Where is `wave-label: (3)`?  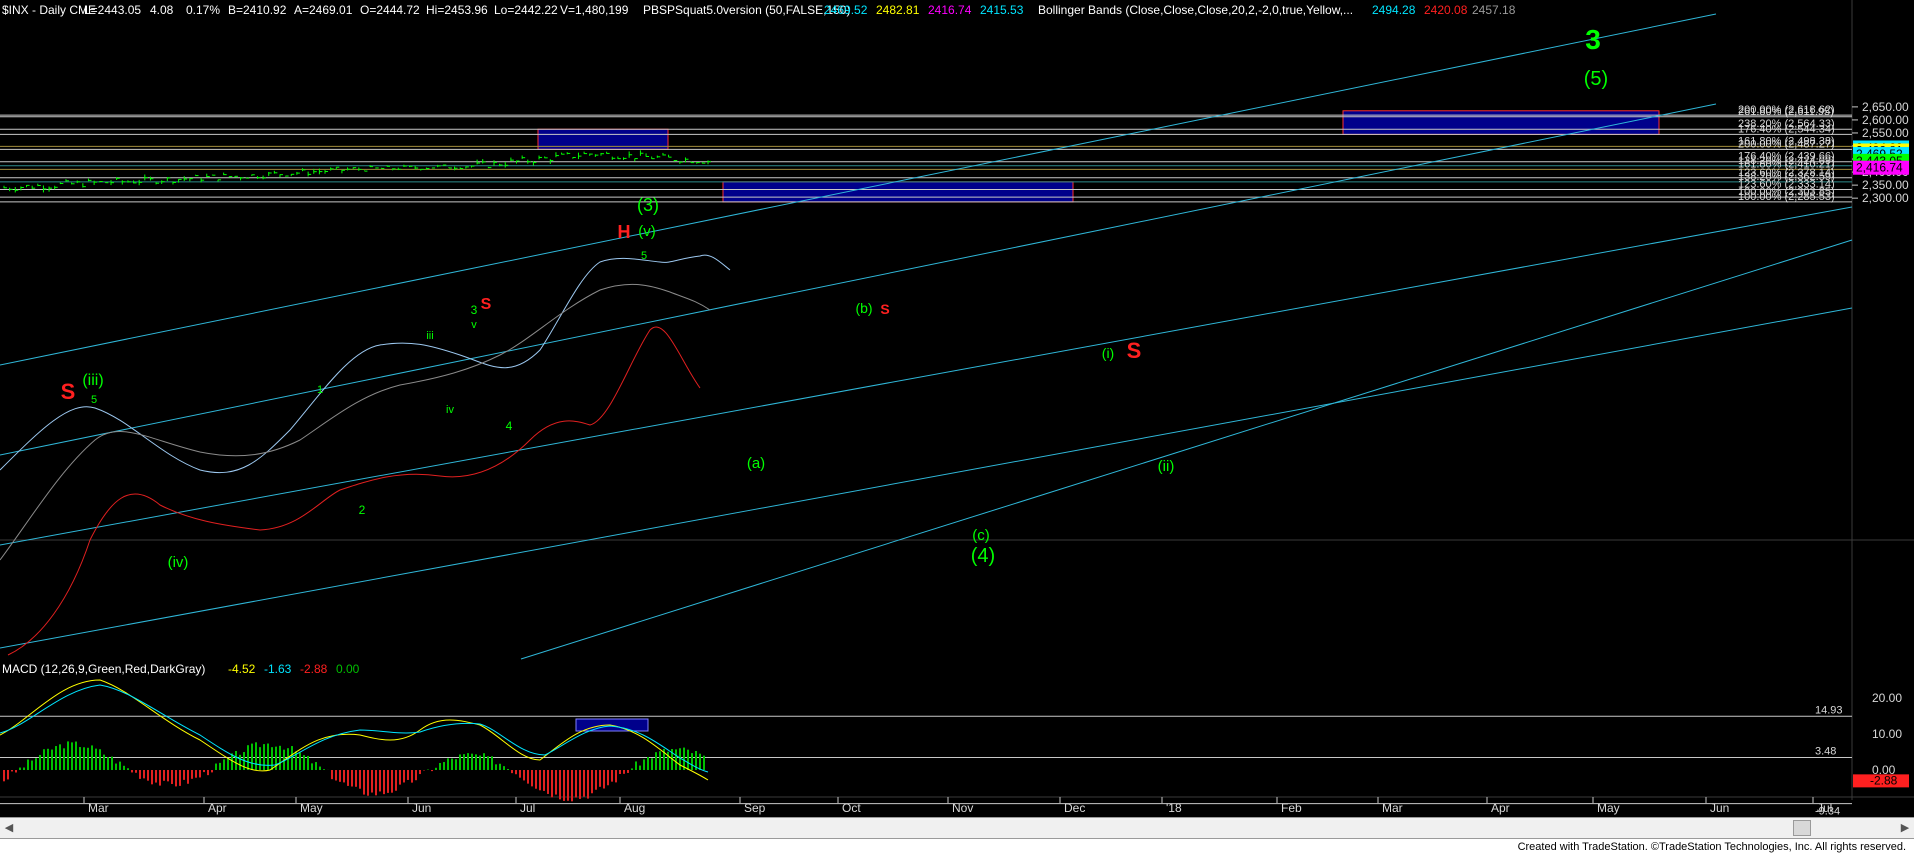 wave-label: (3) is located at coordinates (648, 205).